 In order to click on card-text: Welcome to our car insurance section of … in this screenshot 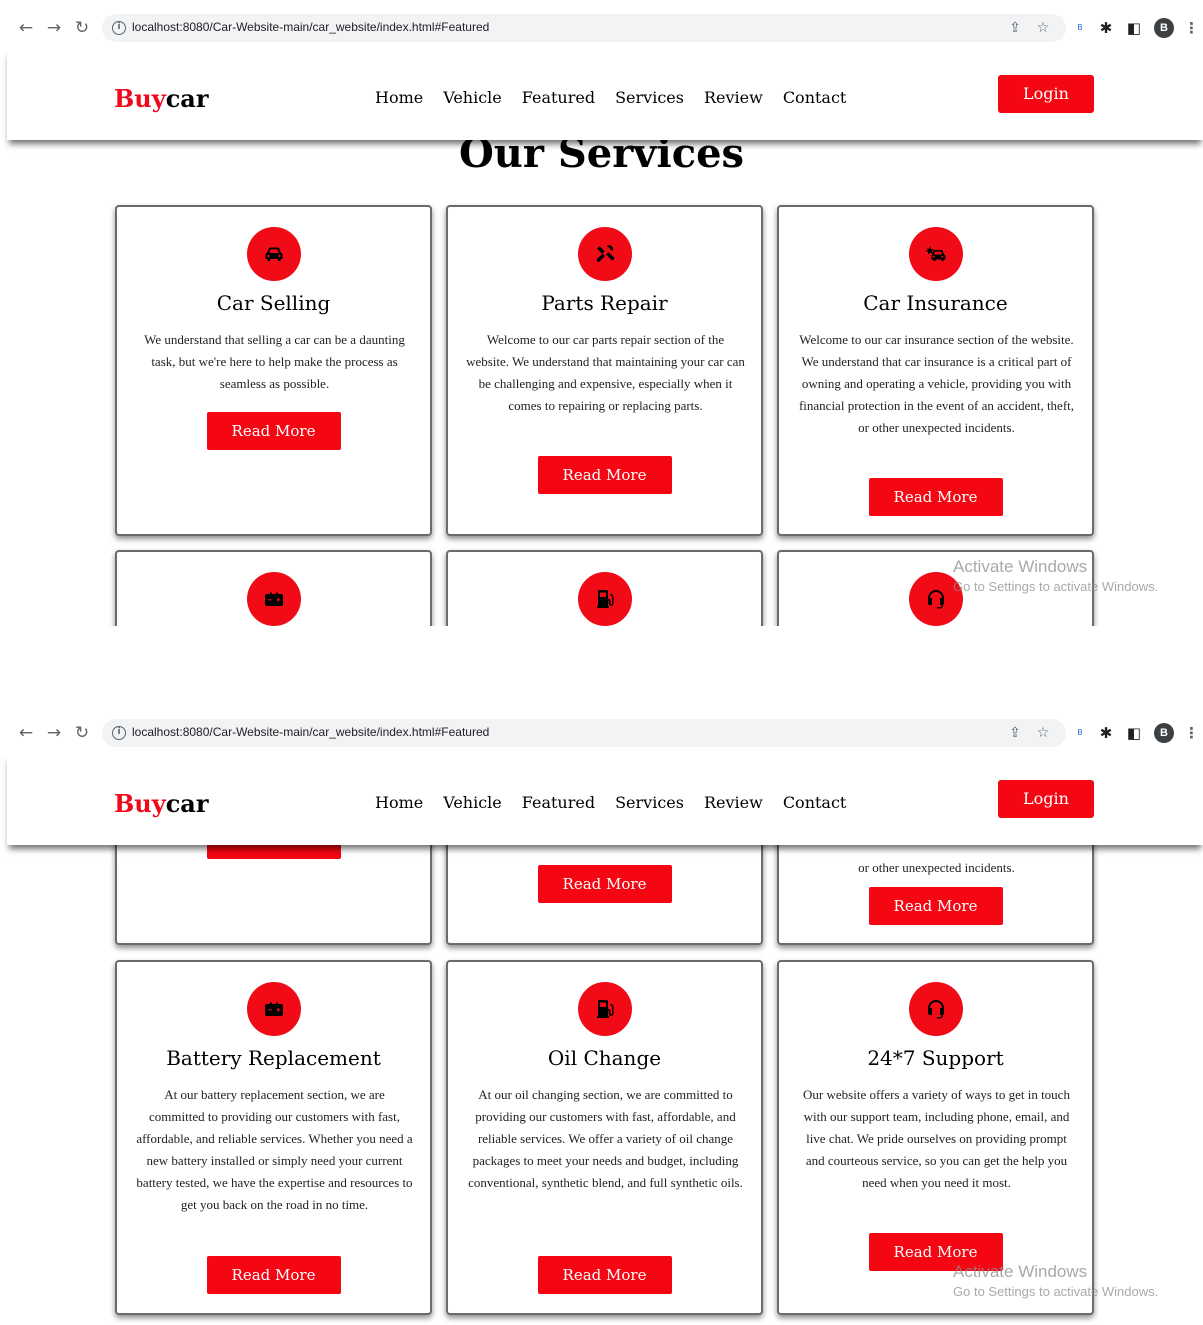, I will do `click(936, 383)`.